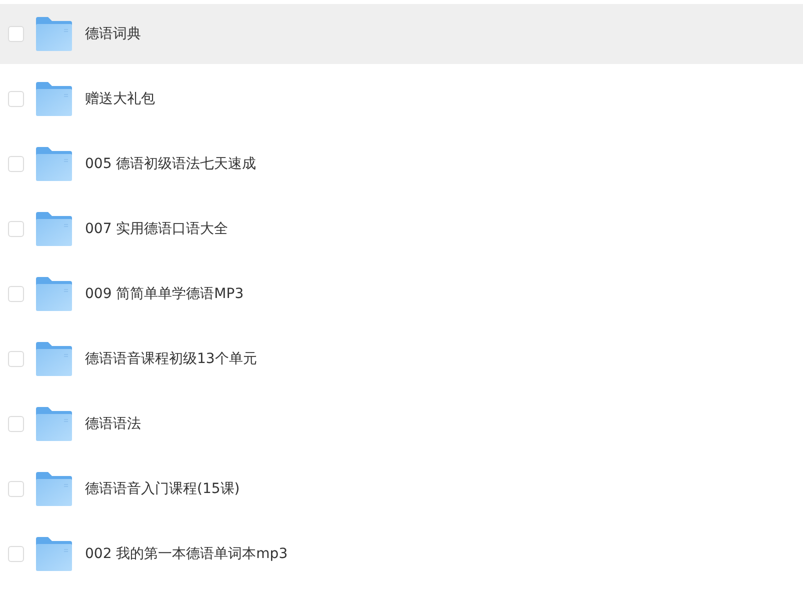 This screenshot has height=606, width=803. What do you see at coordinates (113, 424) in the screenshot?
I see `folder-name: 德语语法` at bounding box center [113, 424].